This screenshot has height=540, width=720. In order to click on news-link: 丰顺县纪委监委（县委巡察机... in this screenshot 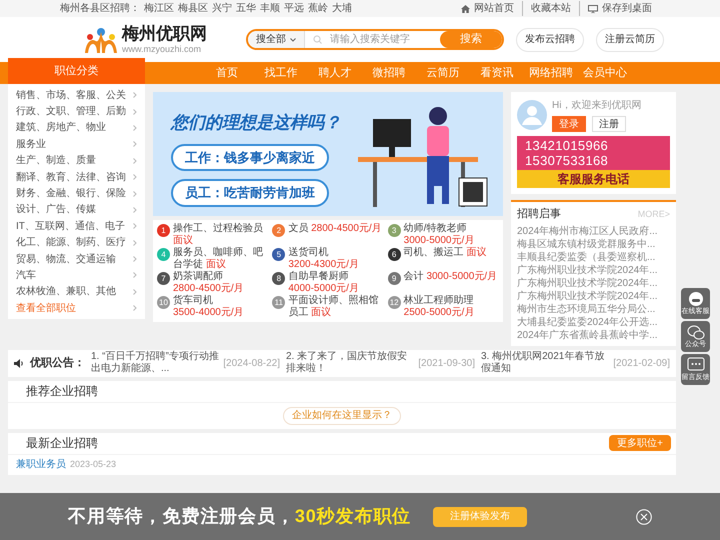, I will do `click(593, 257)`.